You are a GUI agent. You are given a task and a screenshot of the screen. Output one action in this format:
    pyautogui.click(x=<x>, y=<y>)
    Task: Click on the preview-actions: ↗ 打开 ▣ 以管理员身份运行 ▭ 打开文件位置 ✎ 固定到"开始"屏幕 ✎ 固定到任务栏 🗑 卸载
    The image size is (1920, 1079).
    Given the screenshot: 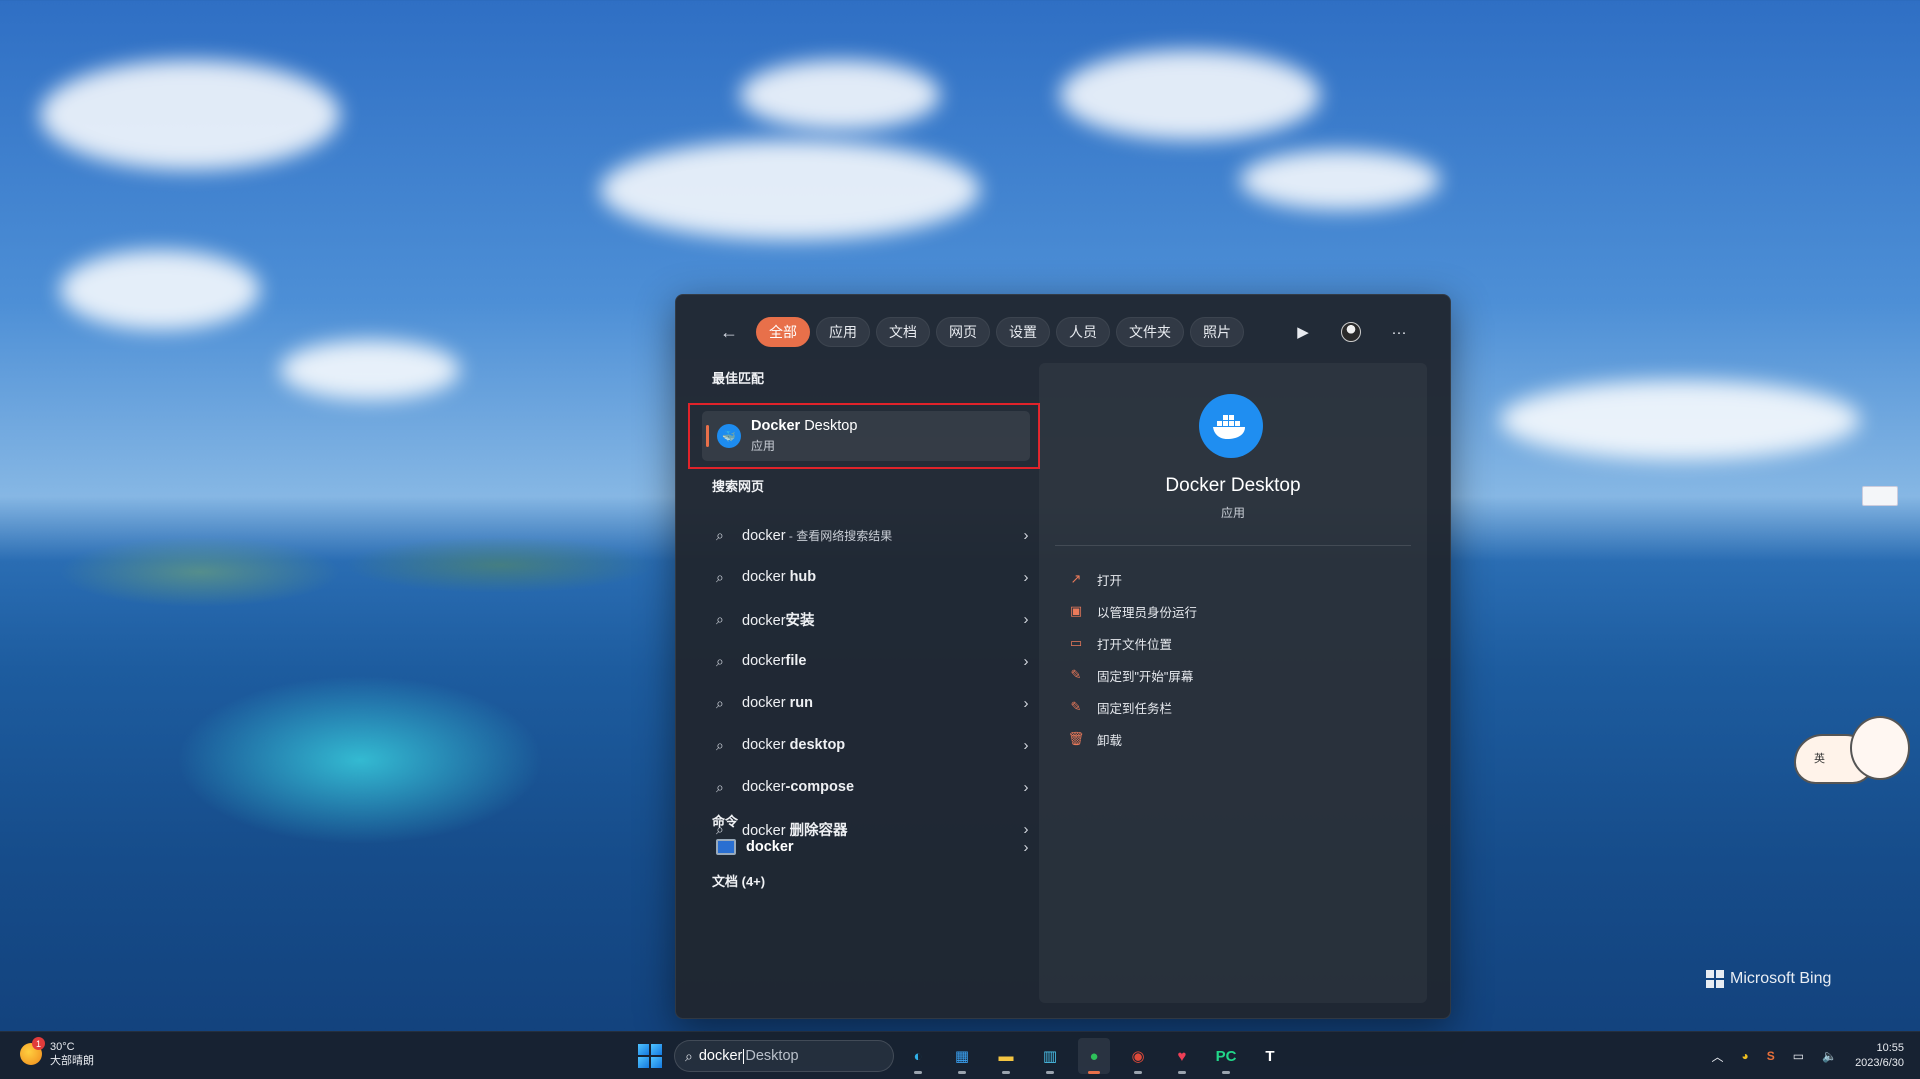 What is the action you would take?
    pyautogui.click(x=1132, y=659)
    